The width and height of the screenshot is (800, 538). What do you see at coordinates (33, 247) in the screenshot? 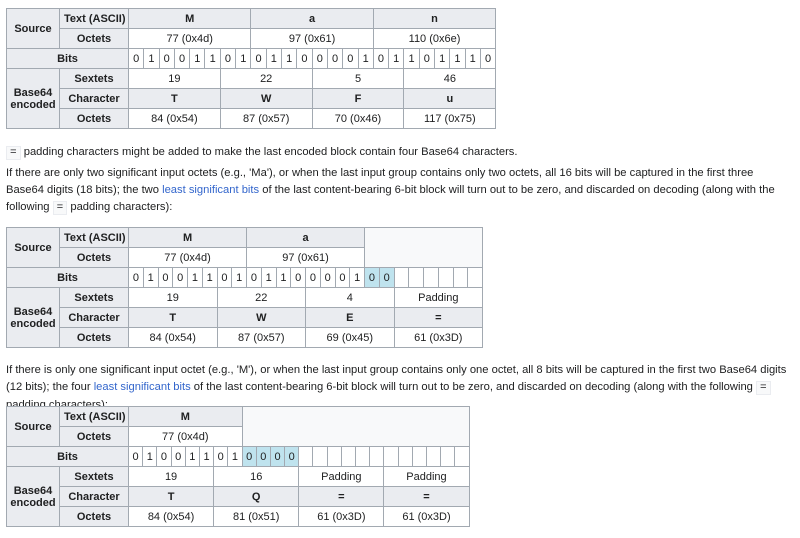
I see `source-header: Source` at bounding box center [33, 247].